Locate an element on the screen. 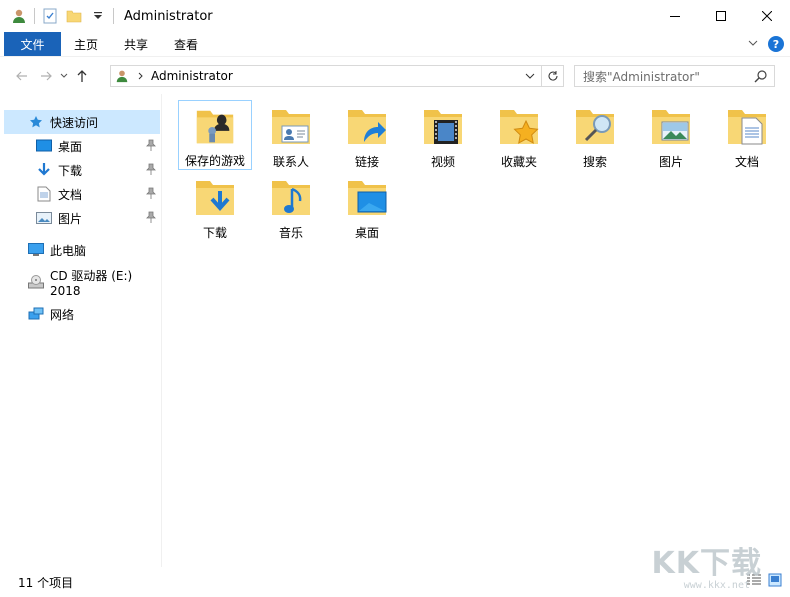  folder-saved-games: 保存的游戏 is located at coordinates (215, 135).